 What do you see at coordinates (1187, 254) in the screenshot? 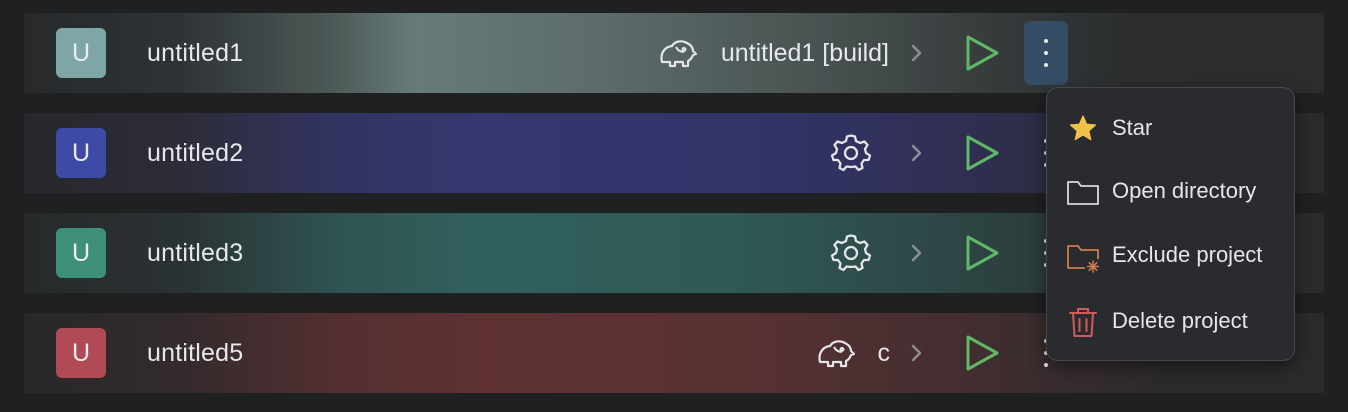
I see `menu-item-label: Exclude project` at bounding box center [1187, 254].